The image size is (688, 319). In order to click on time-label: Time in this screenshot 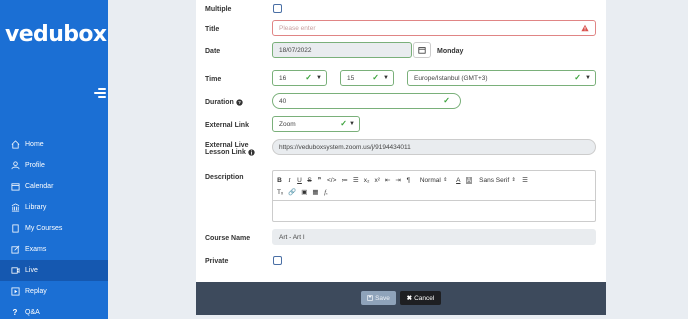, I will do `click(213, 79)`.